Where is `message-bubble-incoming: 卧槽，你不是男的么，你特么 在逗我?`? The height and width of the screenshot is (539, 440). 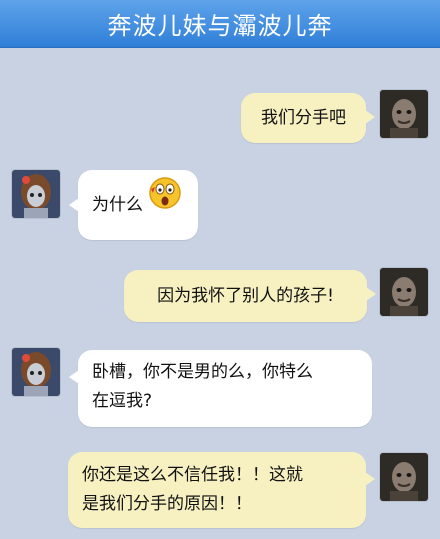 message-bubble-incoming: 卧槽，你不是男的么，你特么 在逗我? is located at coordinates (225, 388).